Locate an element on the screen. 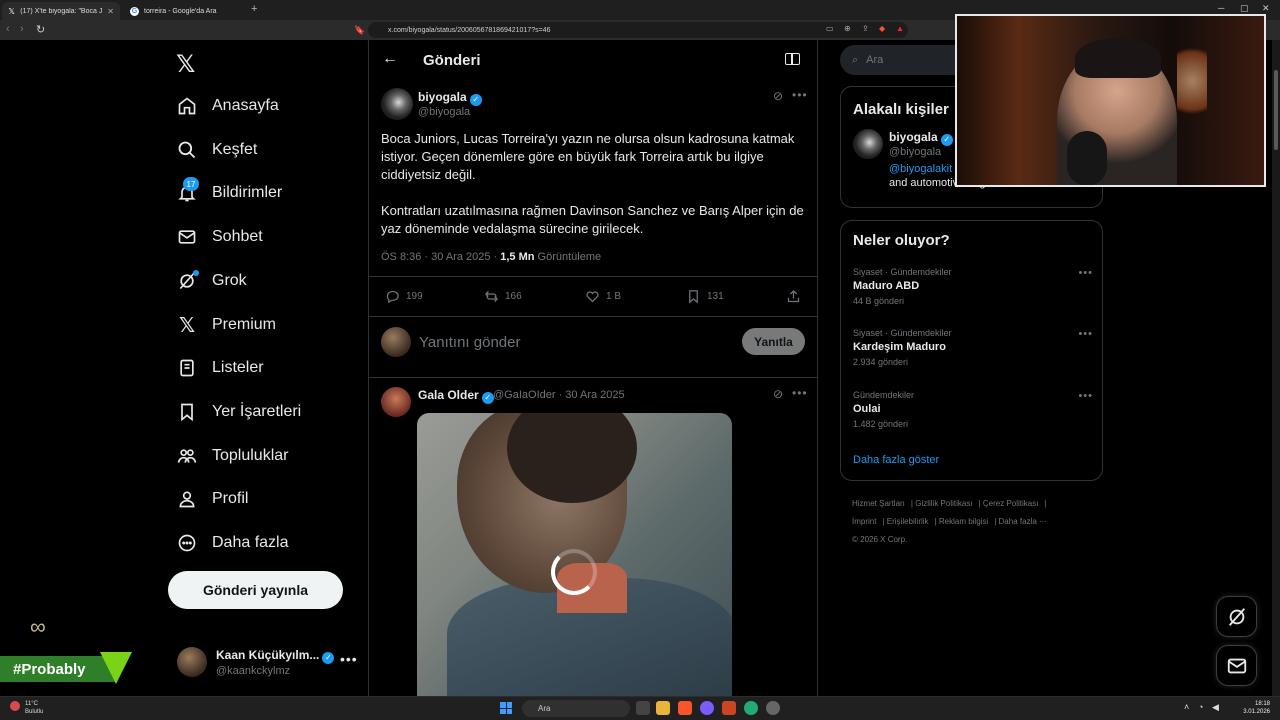 This screenshot has width=1280, height=720. reload-icon: ↻ is located at coordinates (40, 29).